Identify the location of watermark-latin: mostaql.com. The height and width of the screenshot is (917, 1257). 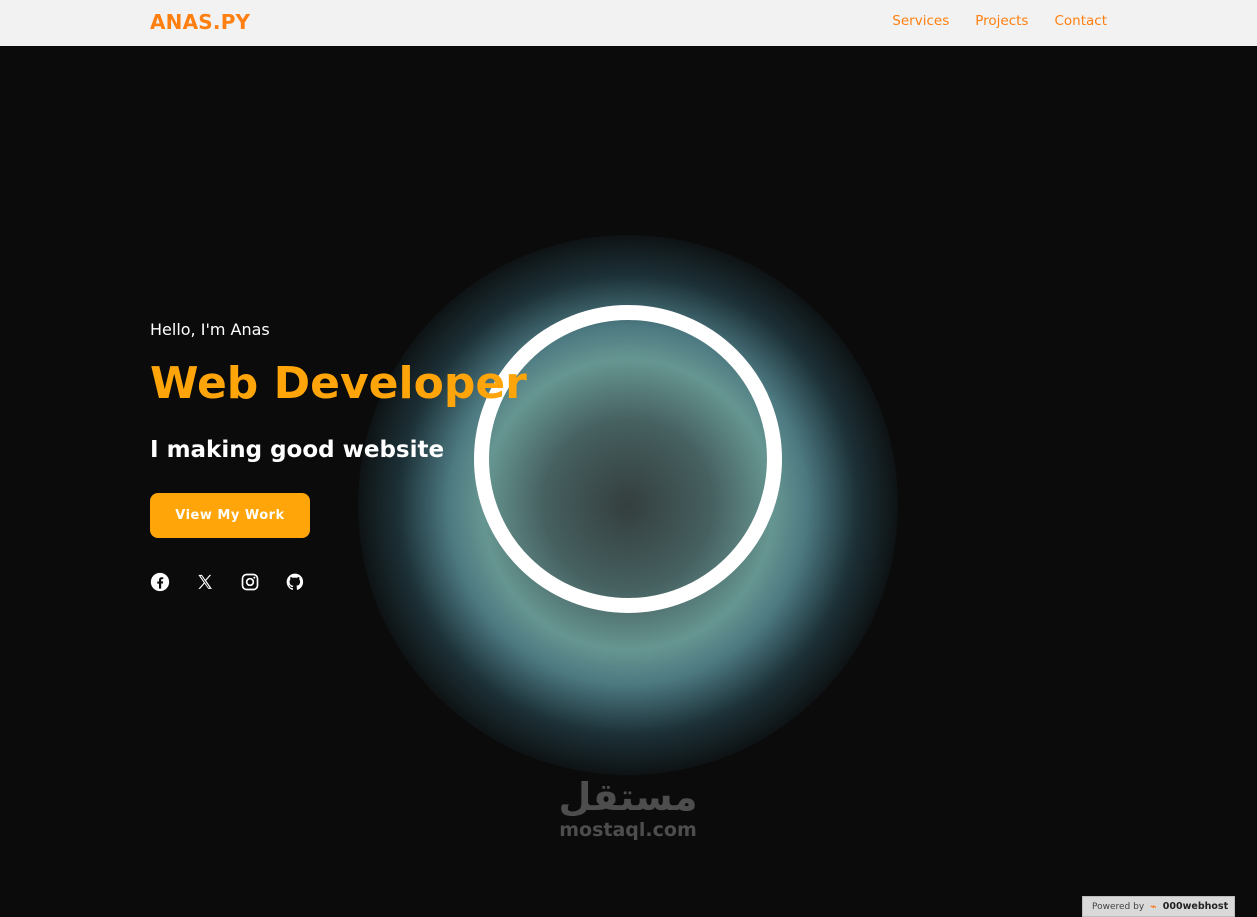
(628, 830).